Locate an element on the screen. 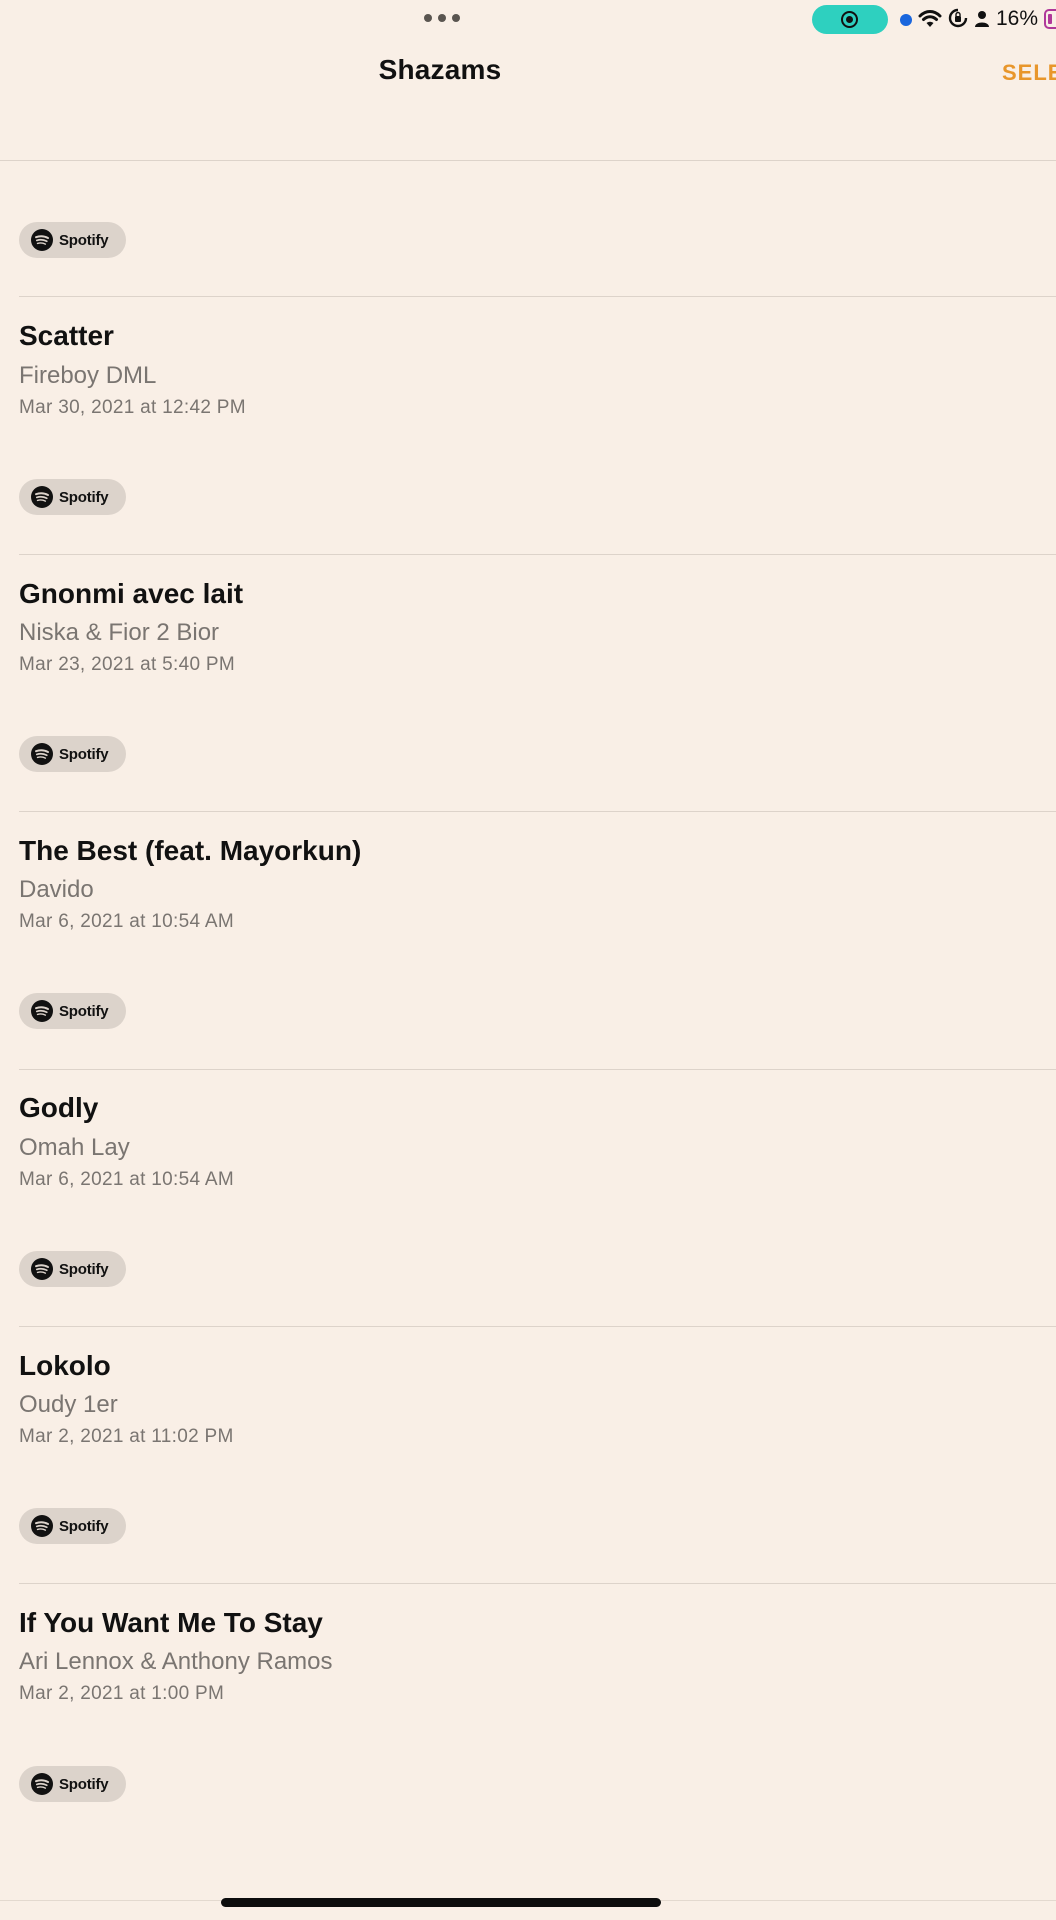 Image resolution: width=1056 pixels, height=1920 pixels. song-title: If You Want Me To Stay is located at coordinates (171, 1622).